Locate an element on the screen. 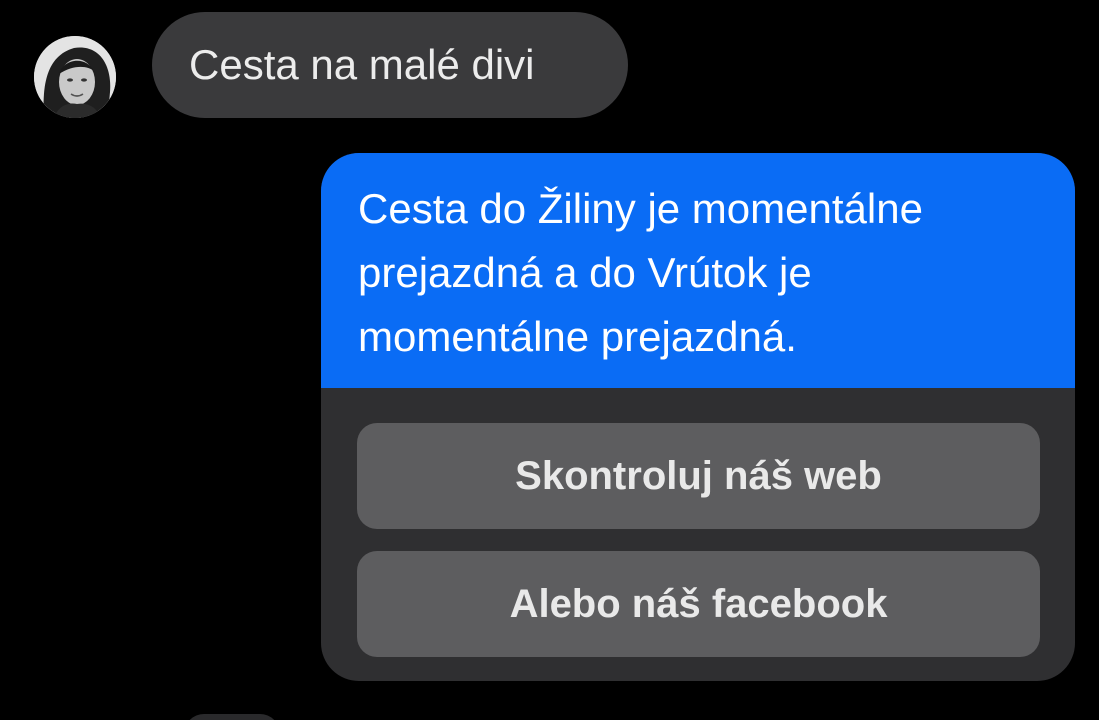 The height and width of the screenshot is (720, 1099). incoming-message-bubble: Cesta na malé divi is located at coordinates (390, 65).